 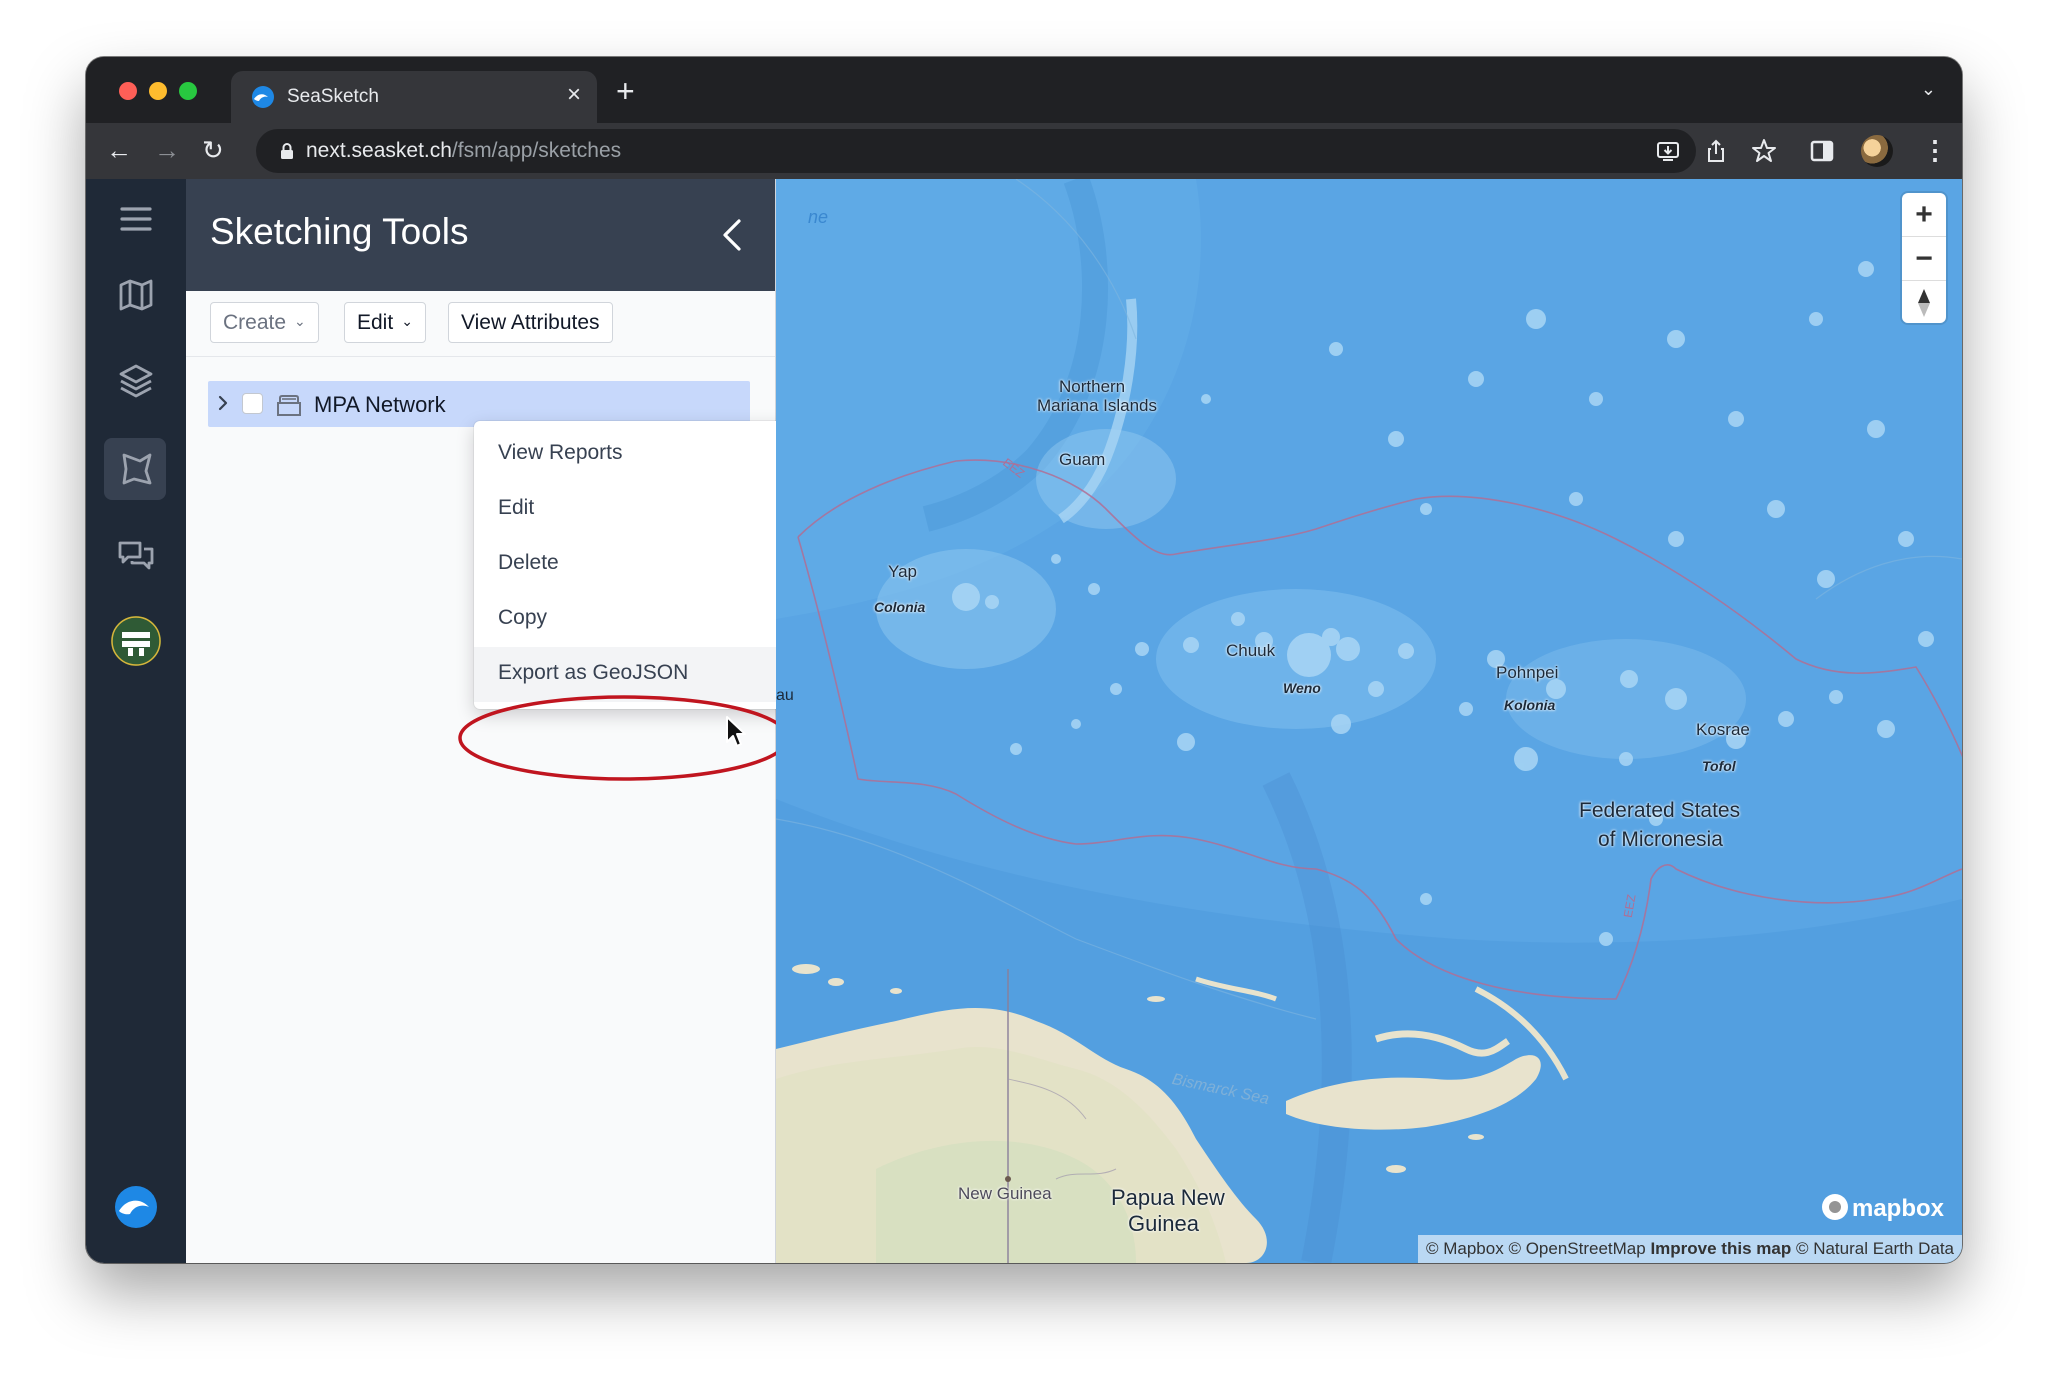 What do you see at coordinates (732, 235) in the screenshot?
I see `collapse-chevron-left-icon` at bounding box center [732, 235].